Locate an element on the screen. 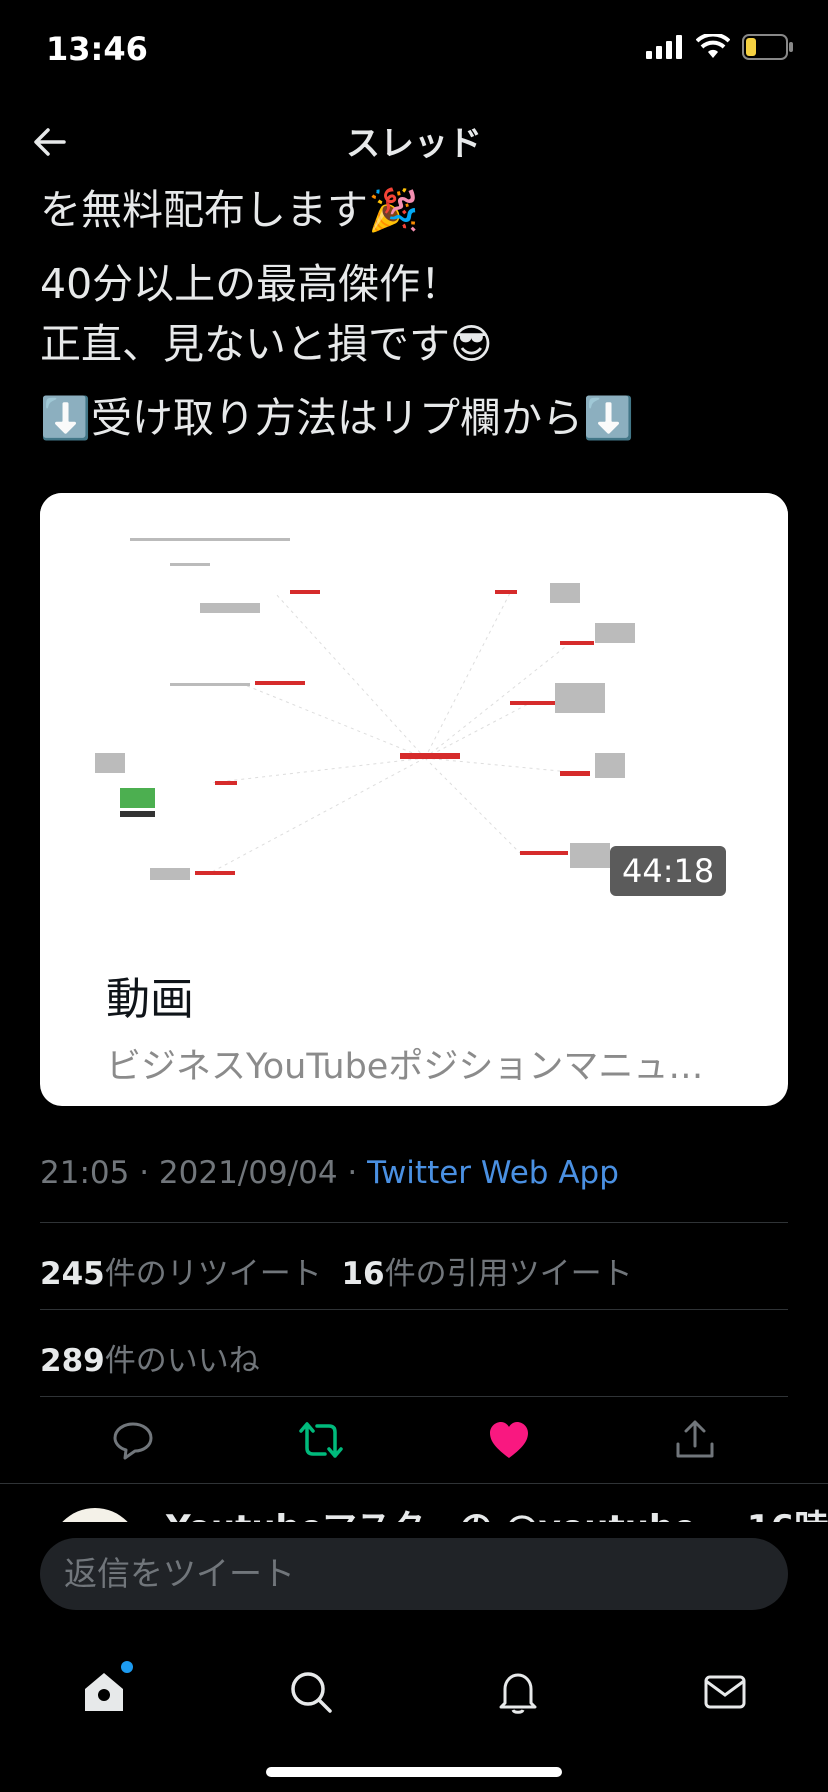 This screenshot has height=1792, width=828. tab-notifications is located at coordinates (518, 1692).